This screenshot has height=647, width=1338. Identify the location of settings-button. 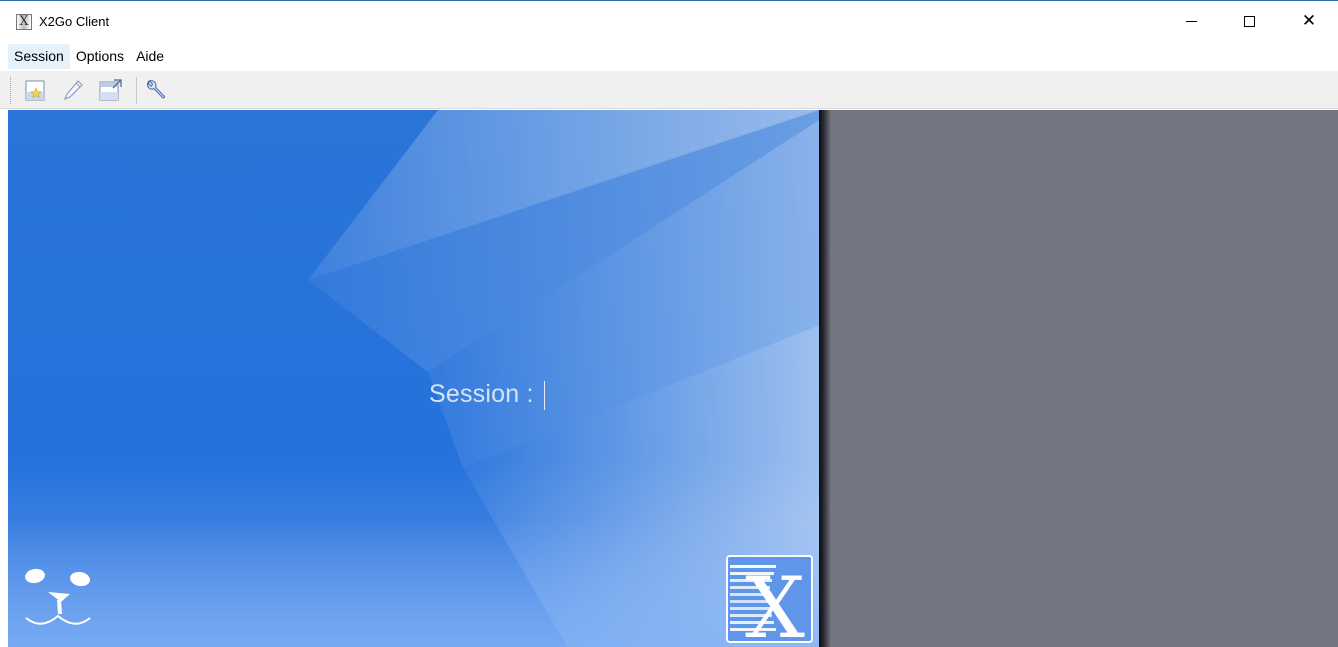
(156, 90).